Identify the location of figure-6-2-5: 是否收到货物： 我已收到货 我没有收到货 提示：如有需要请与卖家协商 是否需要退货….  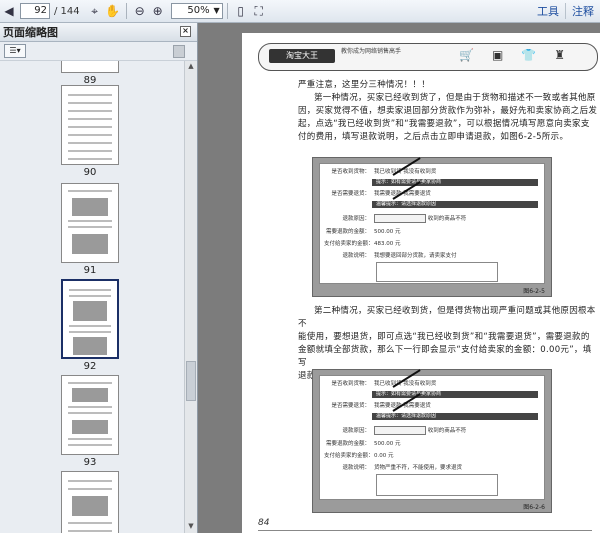
(432, 227).